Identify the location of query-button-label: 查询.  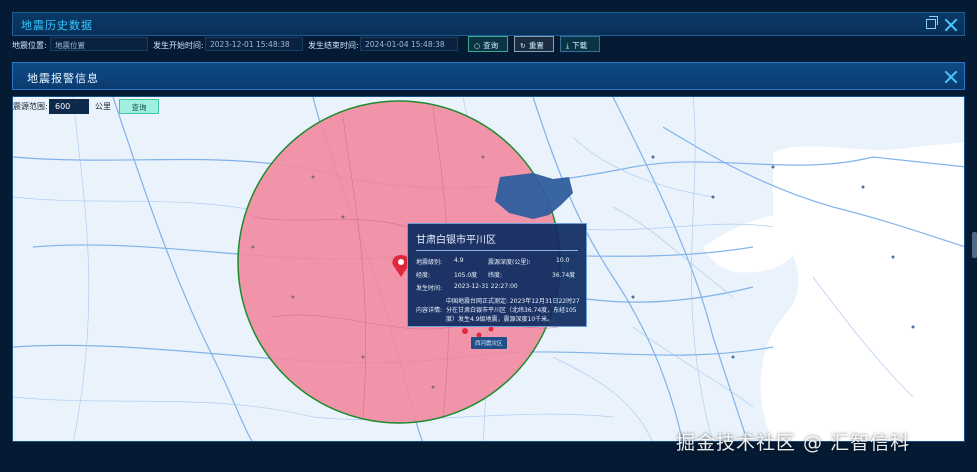
(491, 45).